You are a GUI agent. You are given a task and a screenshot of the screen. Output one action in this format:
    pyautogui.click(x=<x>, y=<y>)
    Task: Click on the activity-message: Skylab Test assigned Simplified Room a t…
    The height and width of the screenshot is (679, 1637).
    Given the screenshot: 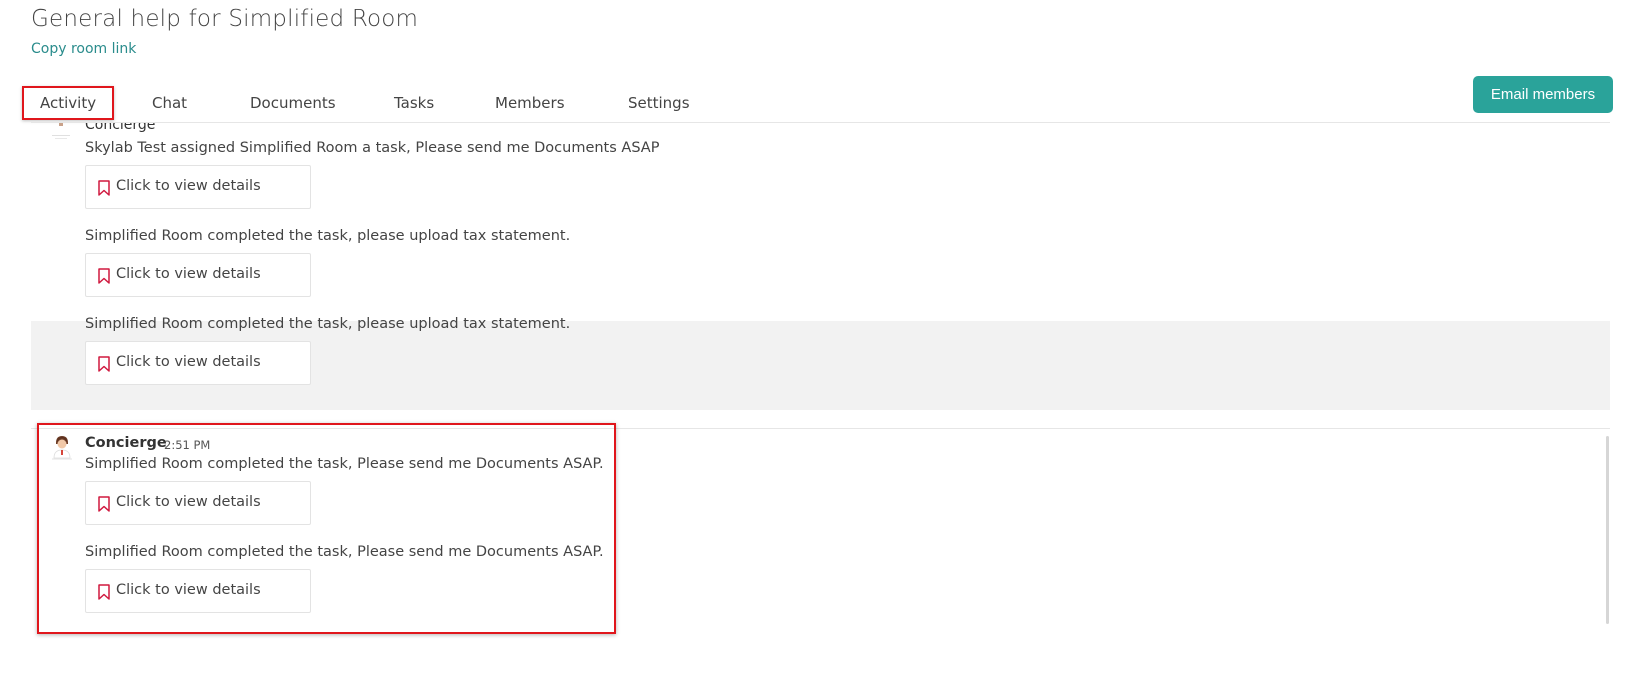 What is the action you would take?
    pyautogui.click(x=372, y=148)
    